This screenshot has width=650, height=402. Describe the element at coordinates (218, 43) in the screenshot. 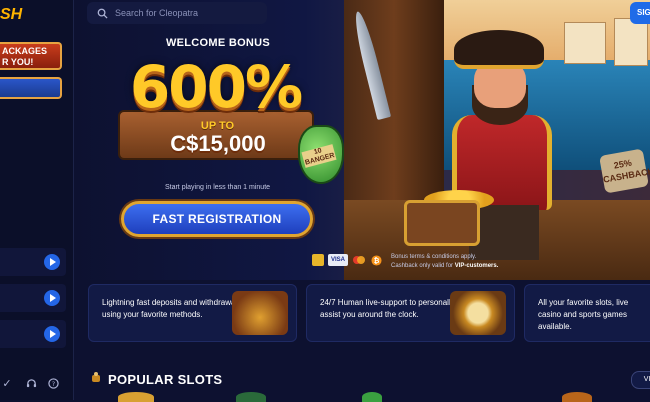

I see `welcome-bonus-title: WELCOME BONUS` at that location.